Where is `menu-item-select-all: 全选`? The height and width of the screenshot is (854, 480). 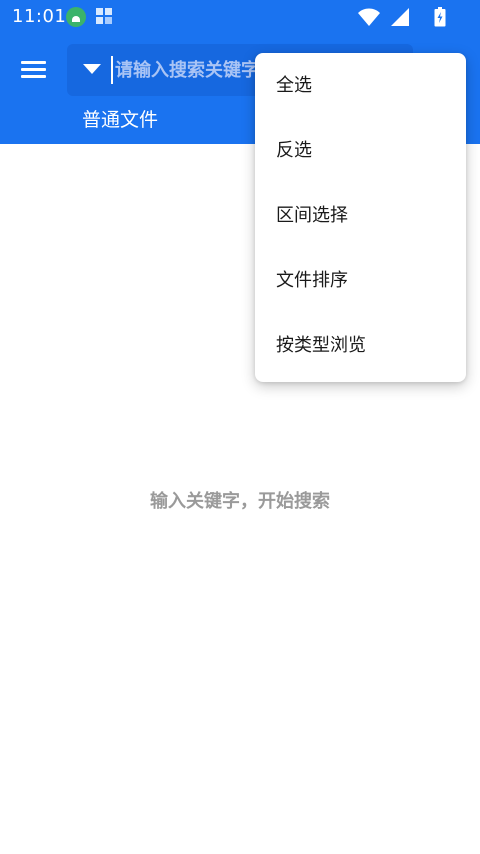
menu-item-select-all: 全选 is located at coordinates (360, 85).